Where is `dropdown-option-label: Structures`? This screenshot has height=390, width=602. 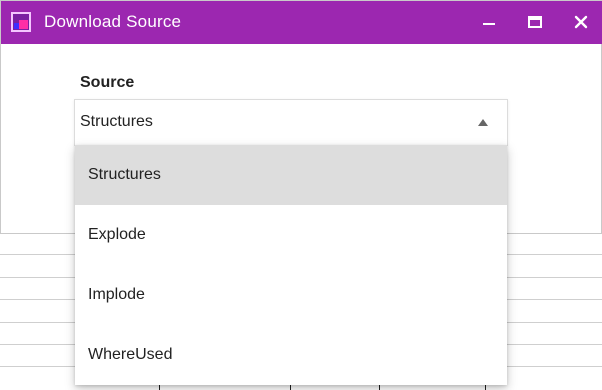
dropdown-option-label: Structures is located at coordinates (124, 174).